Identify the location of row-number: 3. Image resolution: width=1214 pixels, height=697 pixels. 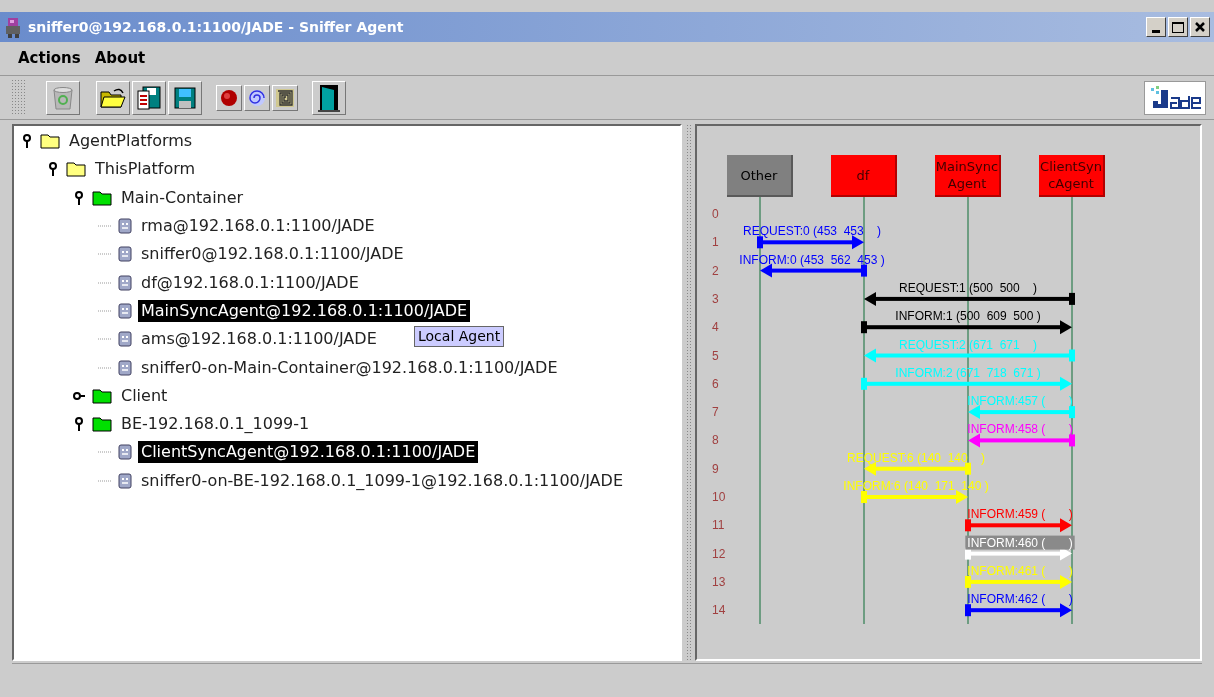
(715, 298).